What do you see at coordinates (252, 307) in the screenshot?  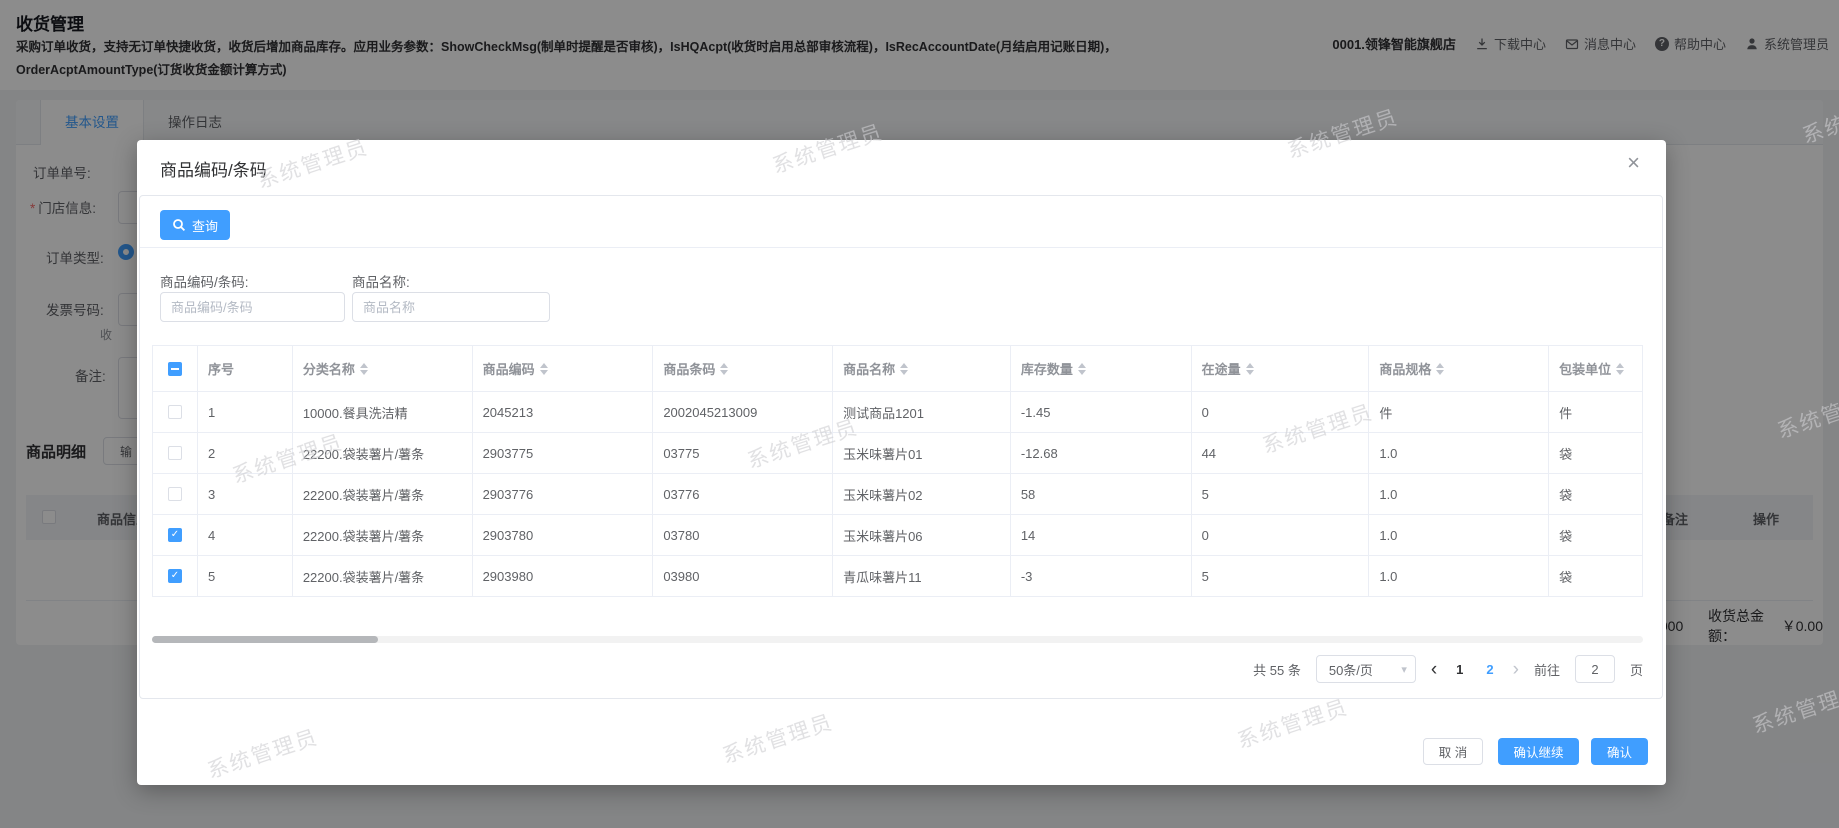 I see `filter-code-input` at bounding box center [252, 307].